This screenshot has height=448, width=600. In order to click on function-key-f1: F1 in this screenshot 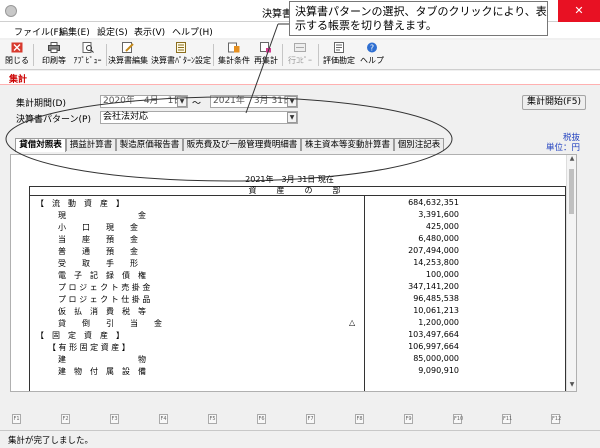, I will do `click(16, 419)`.